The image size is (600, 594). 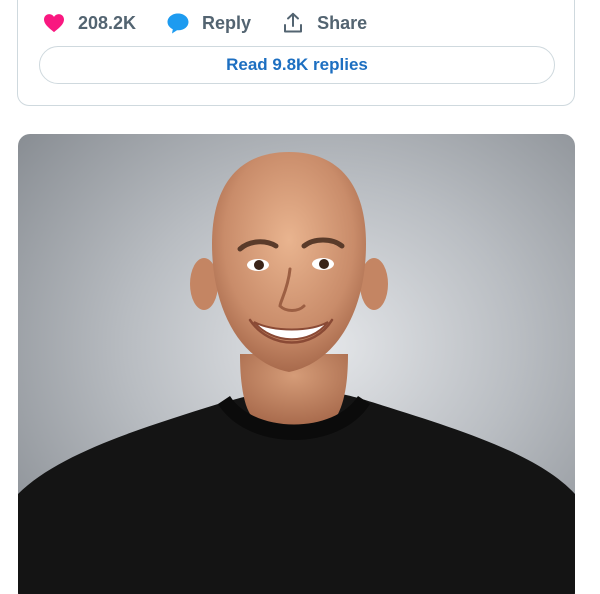 I want to click on tweet-action-row: 208.2K Reply Share, so click(x=219, y=23).